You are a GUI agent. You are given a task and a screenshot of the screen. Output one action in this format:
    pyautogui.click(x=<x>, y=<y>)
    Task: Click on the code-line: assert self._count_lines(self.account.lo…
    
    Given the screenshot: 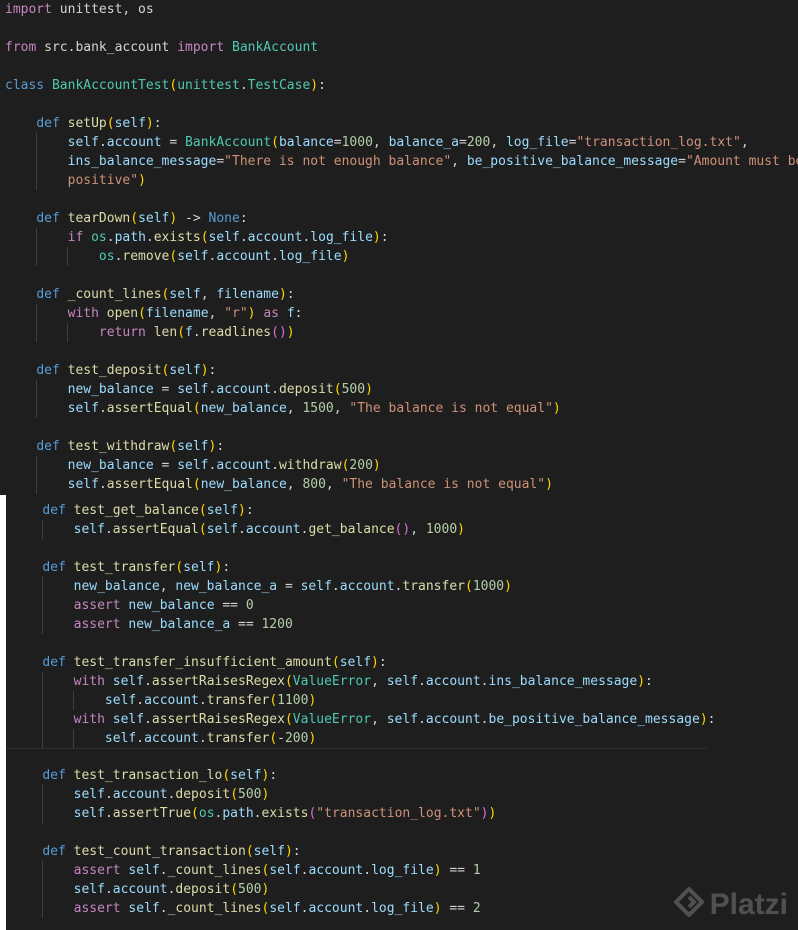 What is the action you would take?
    pyautogui.click(x=402, y=870)
    